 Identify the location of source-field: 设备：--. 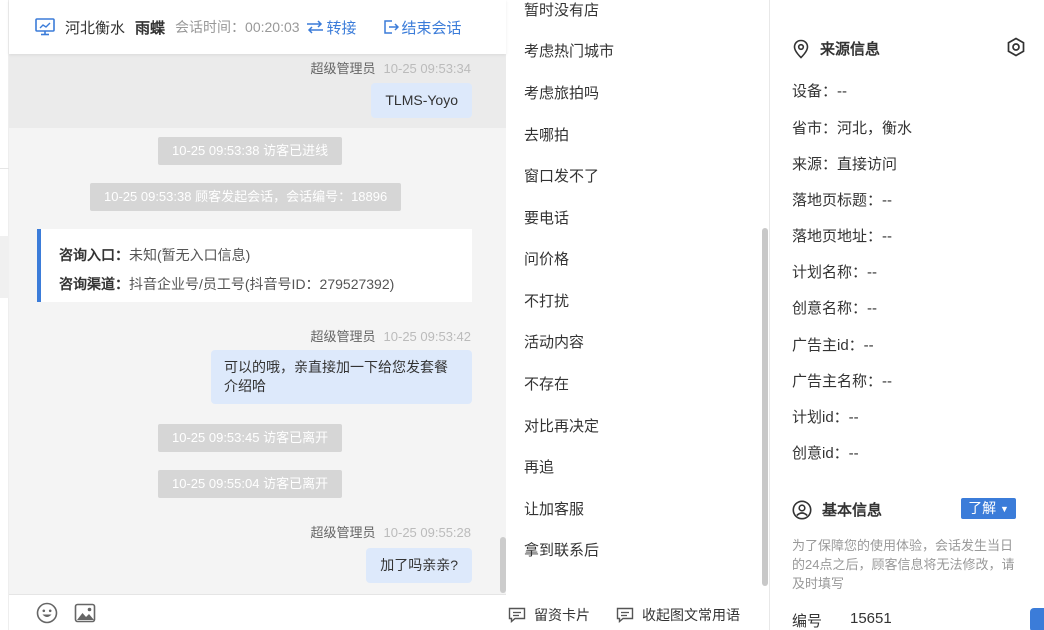
(819, 91).